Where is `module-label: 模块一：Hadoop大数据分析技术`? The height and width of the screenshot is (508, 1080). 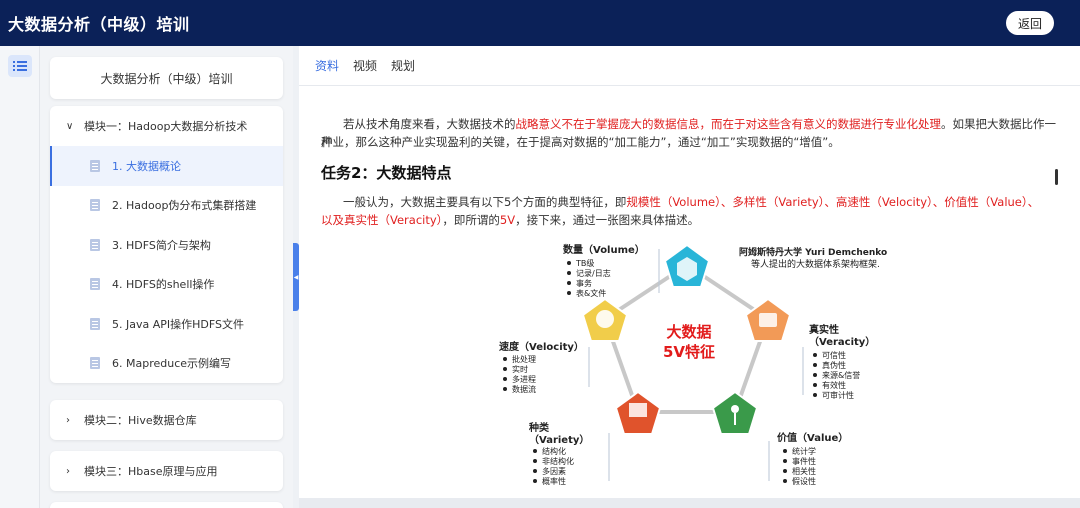
module-label: 模块一：Hadoop大数据分析技术 is located at coordinates (166, 126).